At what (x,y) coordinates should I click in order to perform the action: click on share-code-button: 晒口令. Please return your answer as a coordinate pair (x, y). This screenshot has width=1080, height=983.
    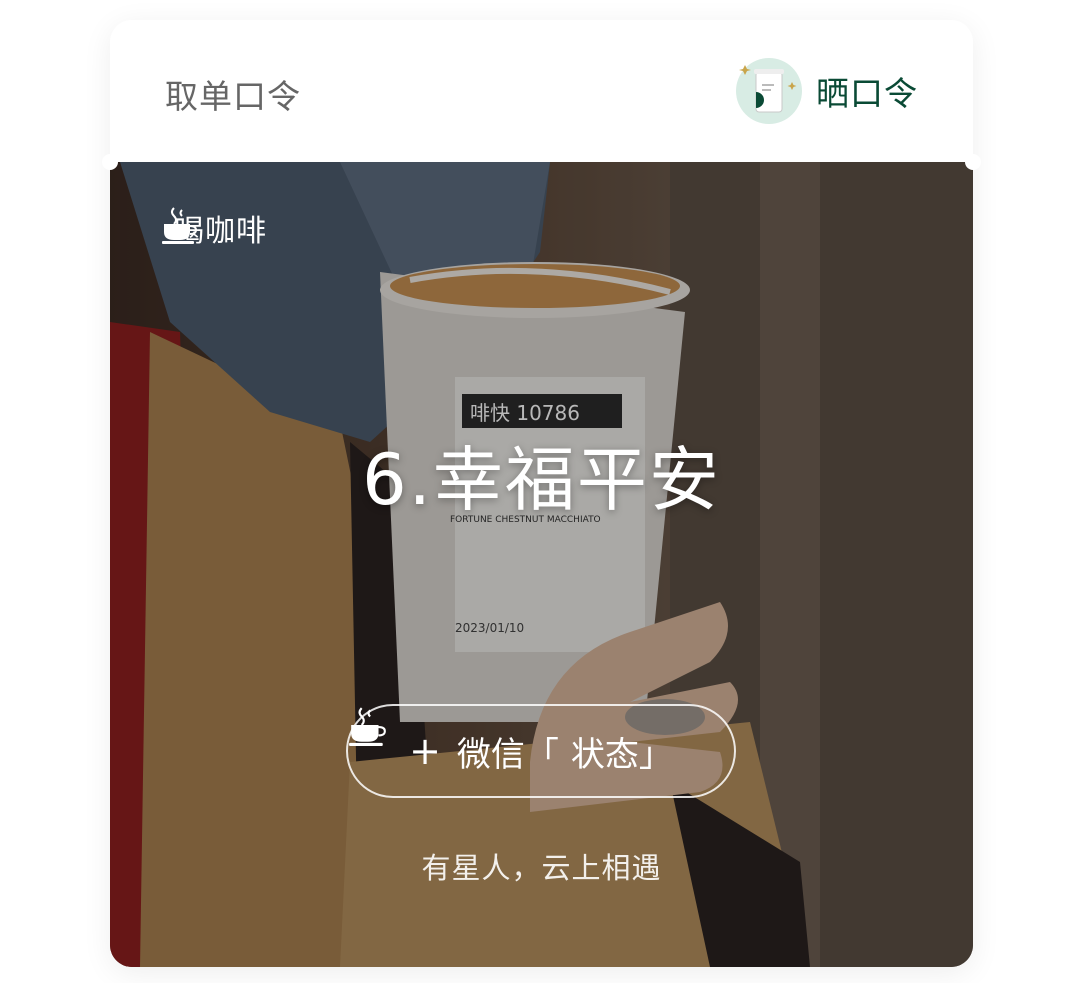
    Looking at the image, I should click on (826, 91).